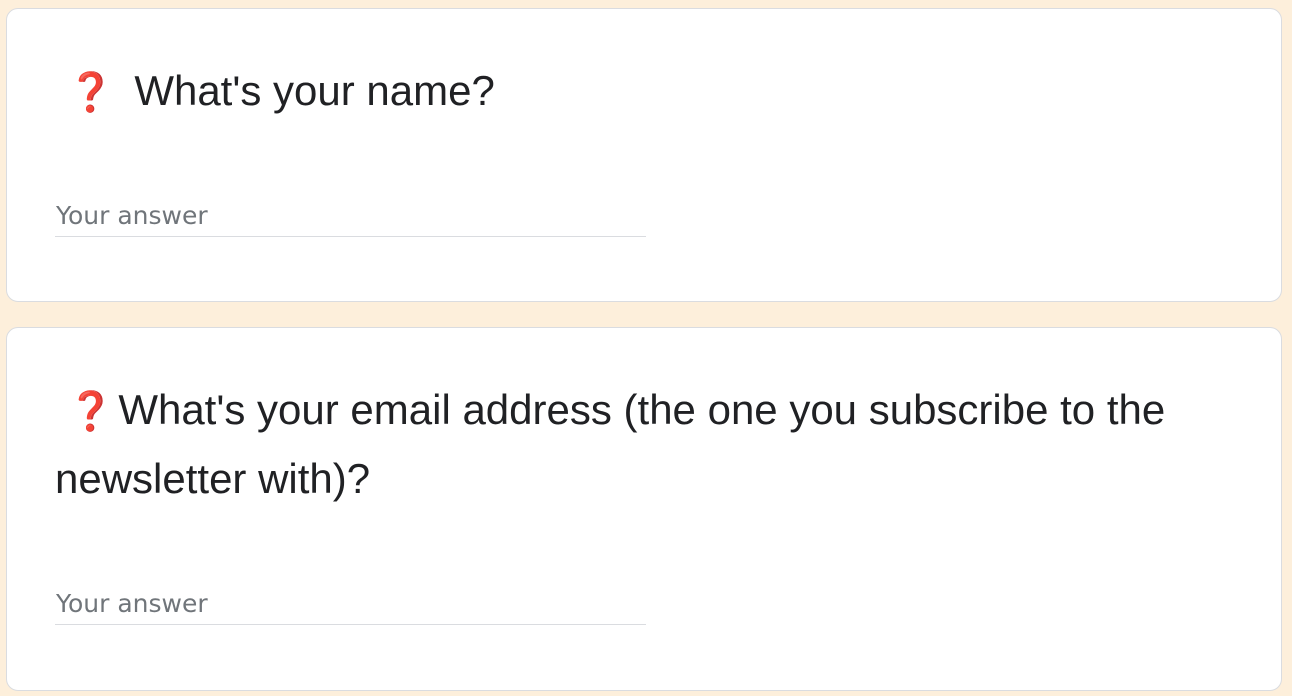  I want to click on name-input, so click(350, 215).